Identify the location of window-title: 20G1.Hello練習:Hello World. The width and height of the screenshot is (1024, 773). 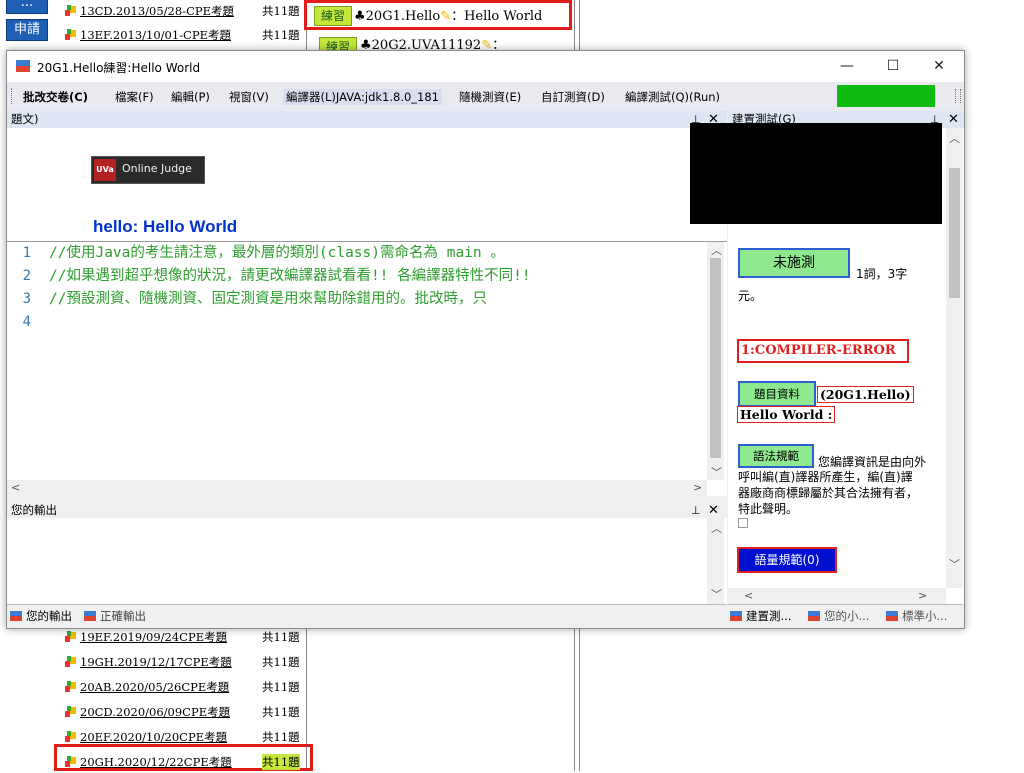
(119, 68).